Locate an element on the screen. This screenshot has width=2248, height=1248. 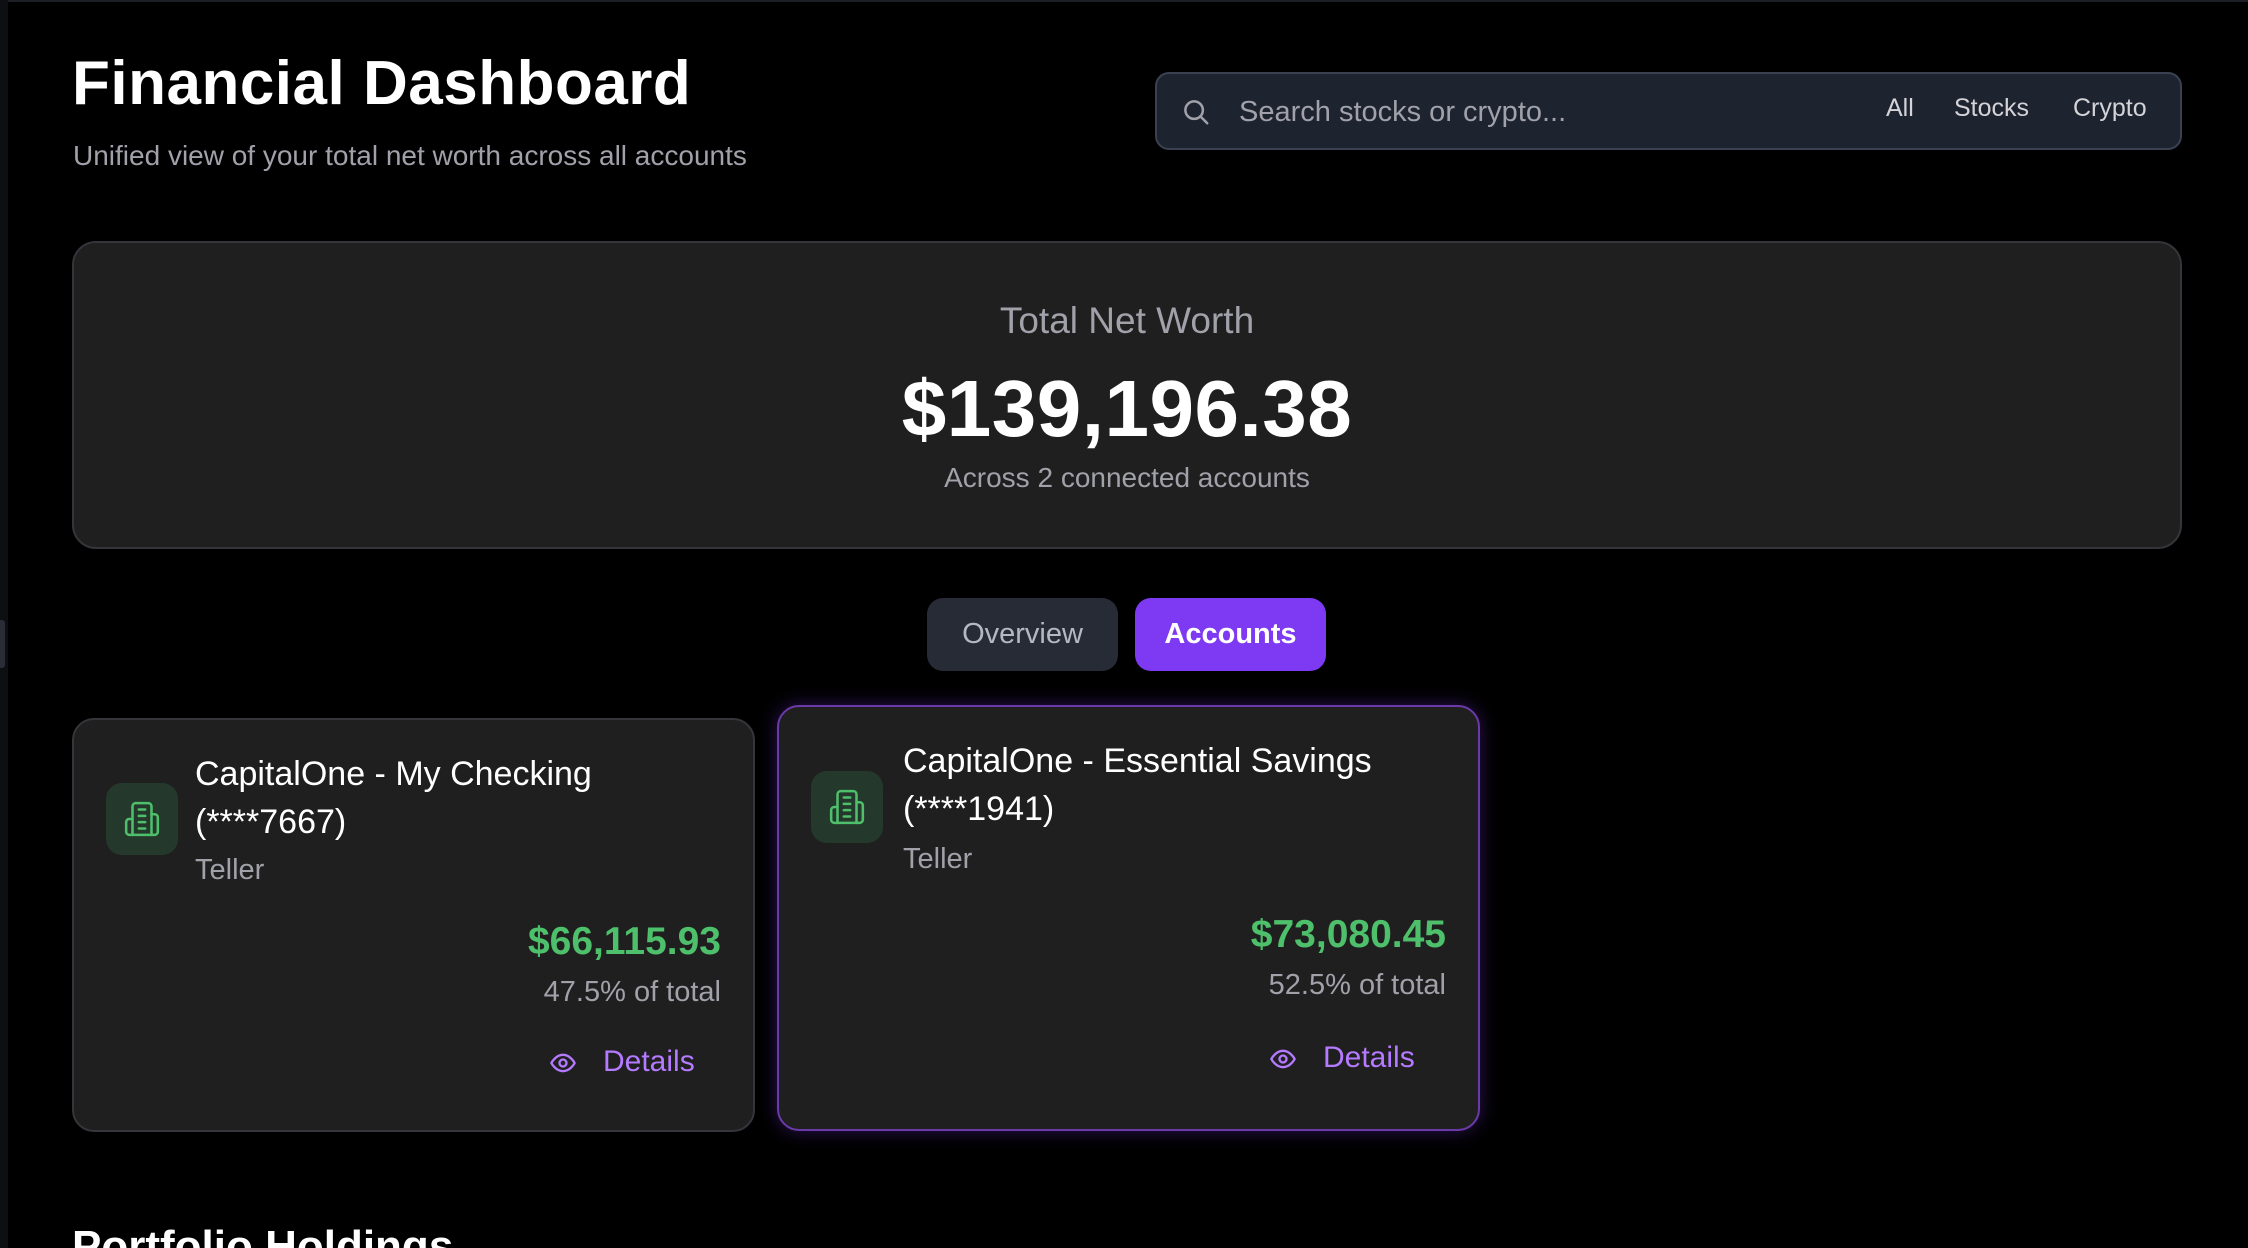
tab-overview: Overview is located at coordinates (1022, 634).